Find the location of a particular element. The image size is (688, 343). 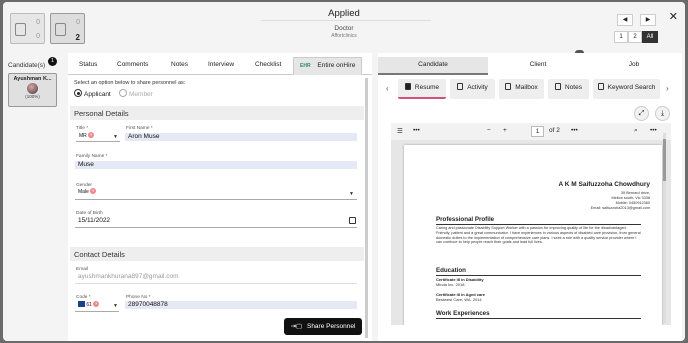

share-icon: ⇥▢ is located at coordinates (296, 326).